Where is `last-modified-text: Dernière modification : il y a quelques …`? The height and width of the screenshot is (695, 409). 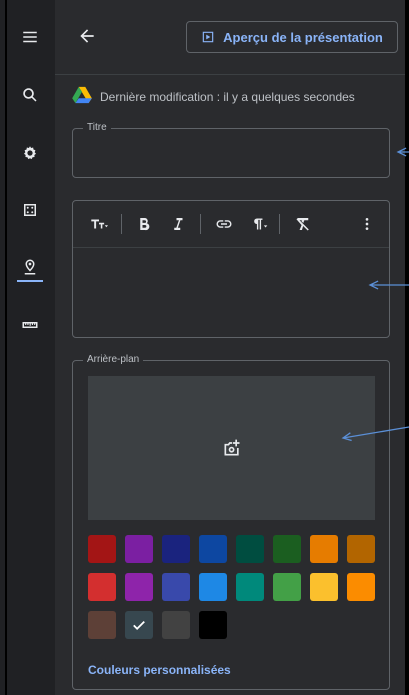
last-modified-text: Dernière modification : il y a quelques … is located at coordinates (227, 96).